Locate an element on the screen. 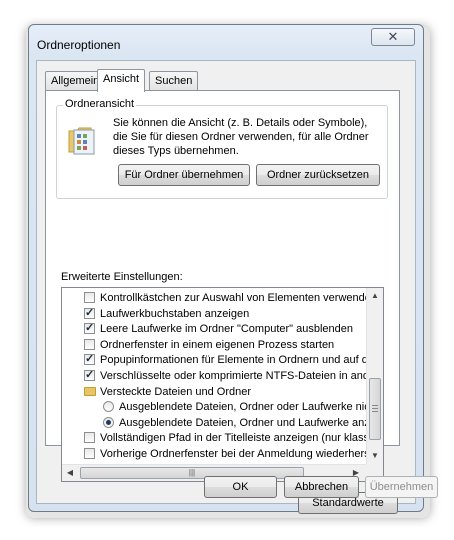 Image resolution: width=454 pixels, height=540 pixels. close-button: ✕ is located at coordinates (393, 37).